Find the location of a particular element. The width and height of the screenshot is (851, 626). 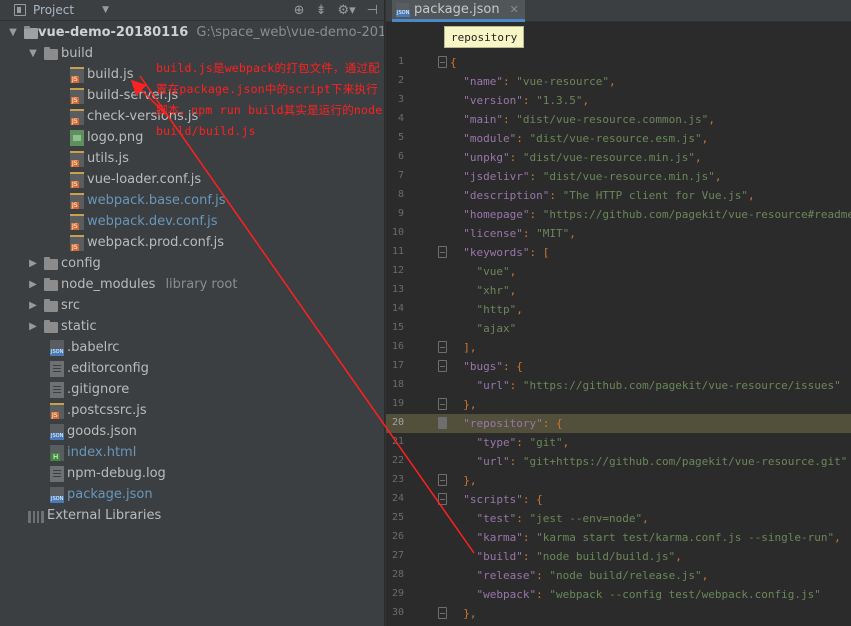

code-line: 15 "ajax" is located at coordinates (618, 328).